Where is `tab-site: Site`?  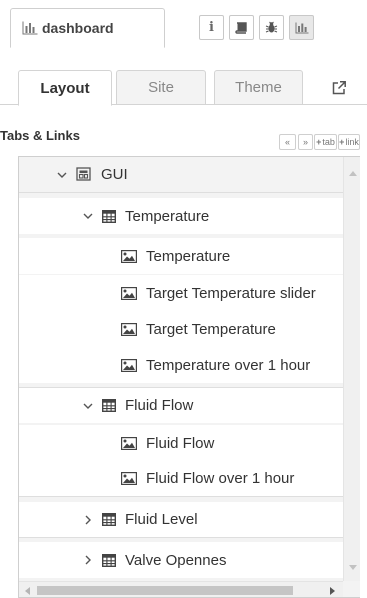
tab-site: Site is located at coordinates (161, 87).